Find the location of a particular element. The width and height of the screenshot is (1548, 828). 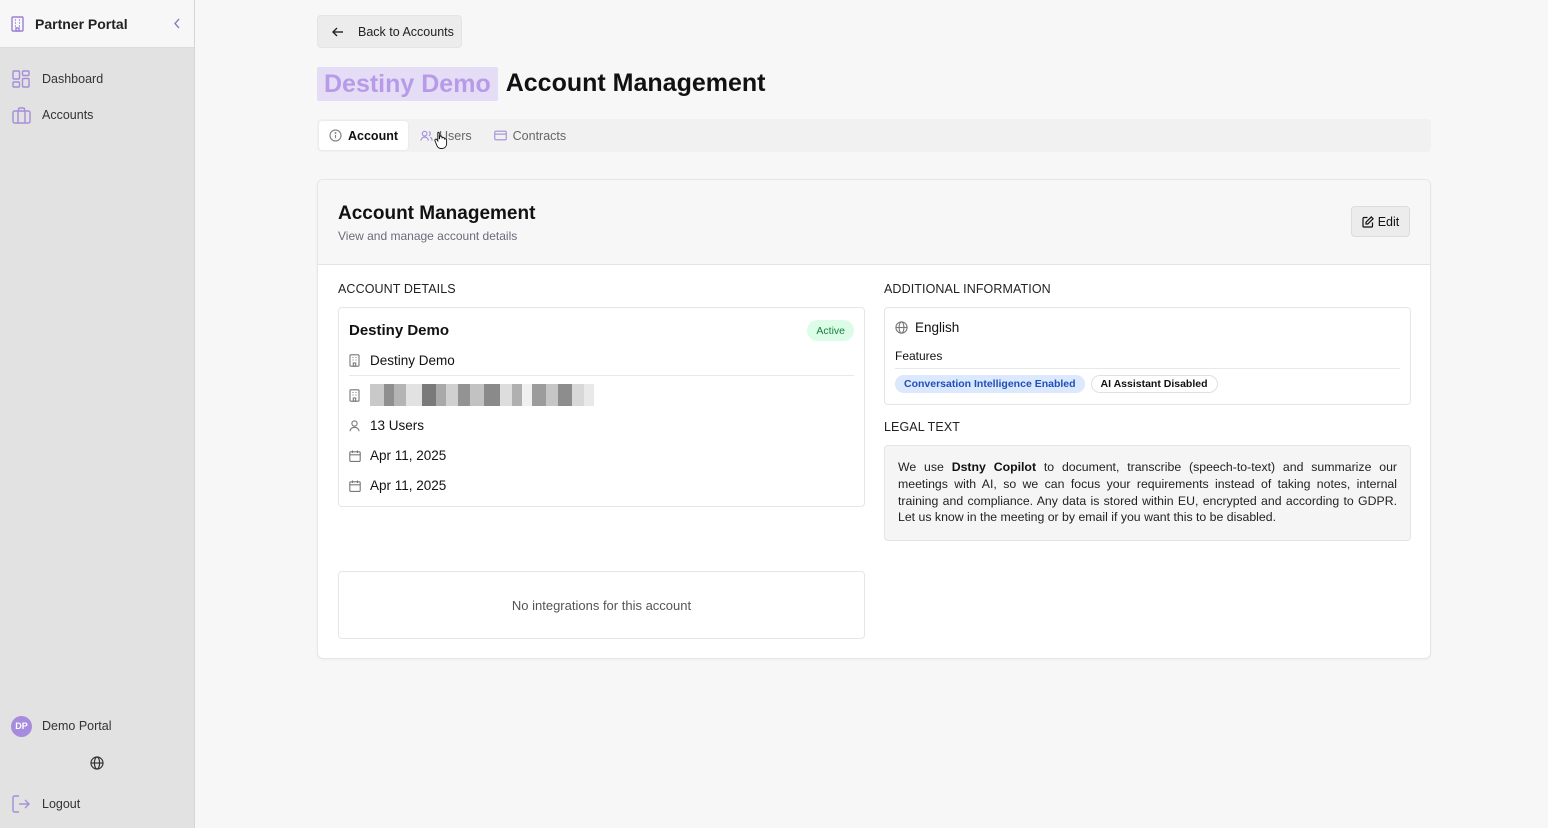

tab-label: Users is located at coordinates (455, 135).